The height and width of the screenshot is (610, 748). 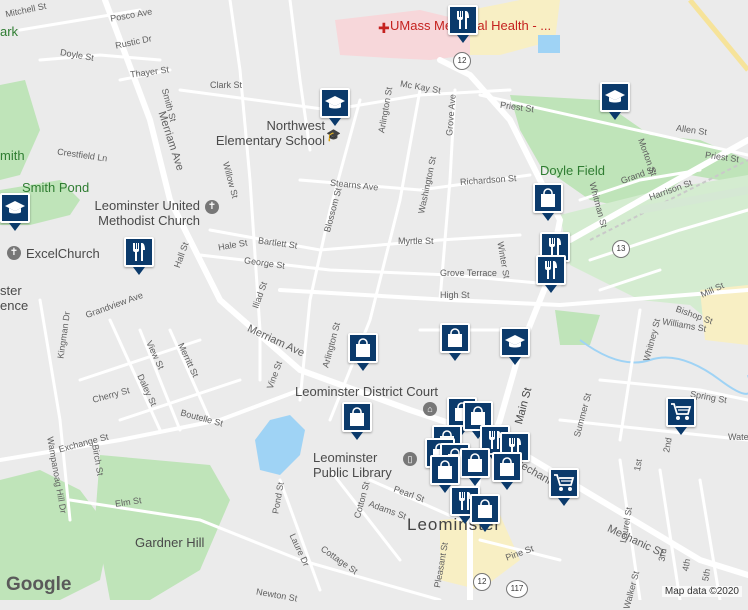 I want to click on route-13-shield: 13, so click(x=621, y=249).